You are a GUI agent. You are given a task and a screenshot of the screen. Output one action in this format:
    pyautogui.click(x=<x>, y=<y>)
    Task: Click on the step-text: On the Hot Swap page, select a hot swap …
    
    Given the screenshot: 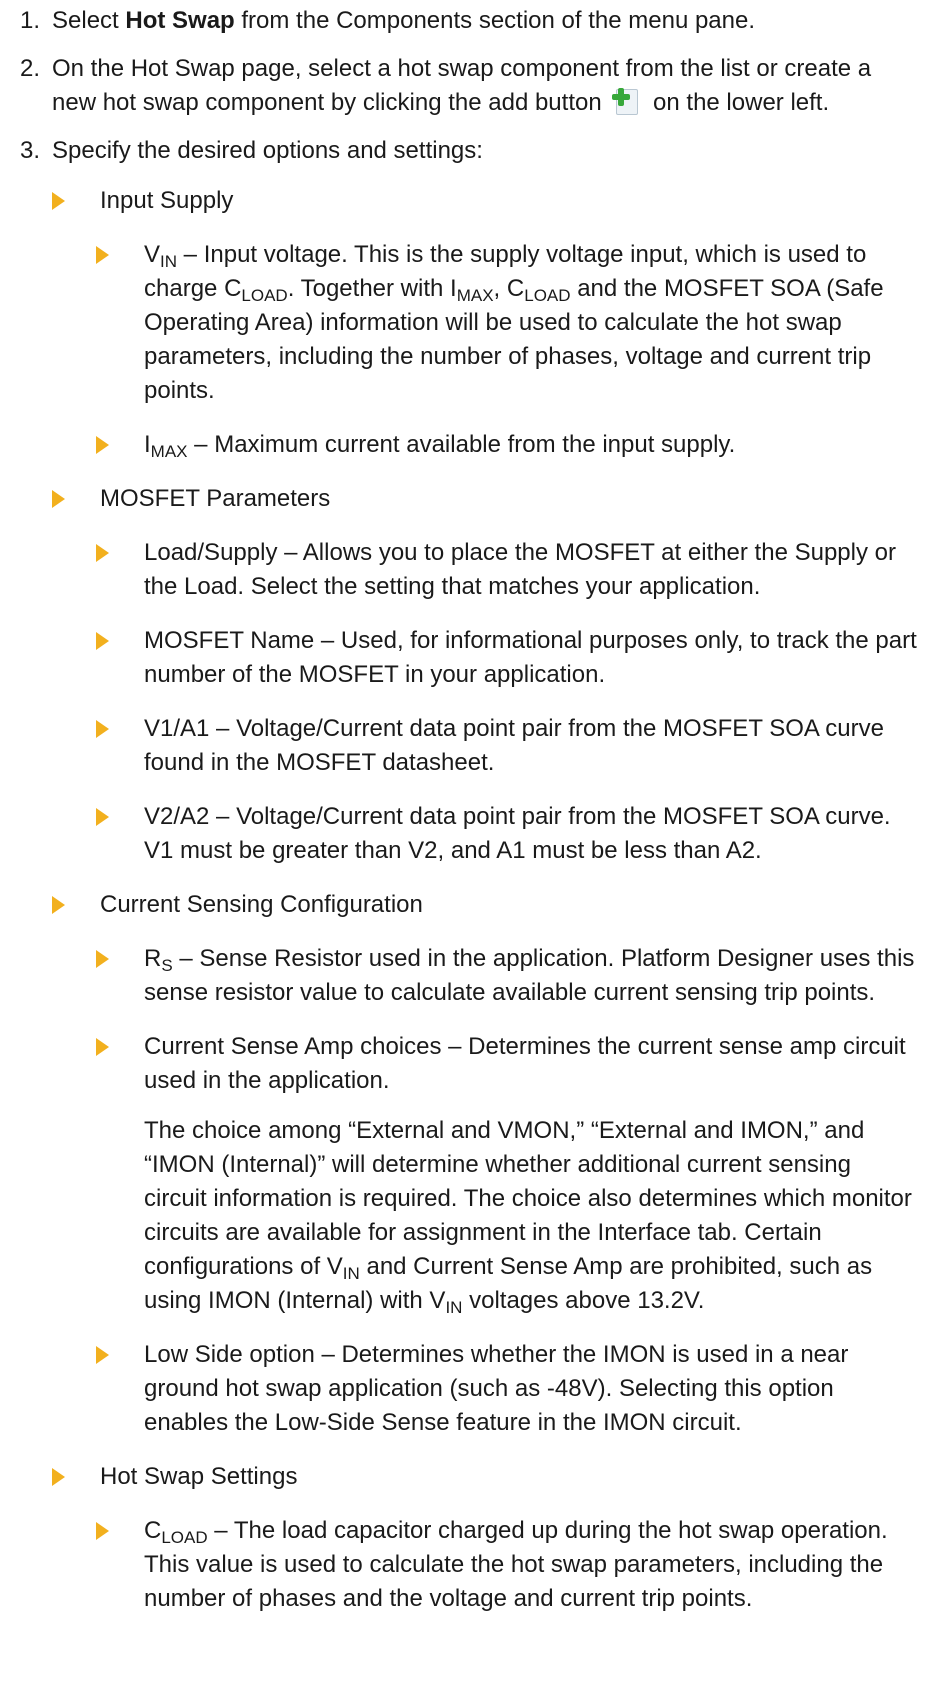 What is the action you would take?
    pyautogui.click(x=462, y=86)
    